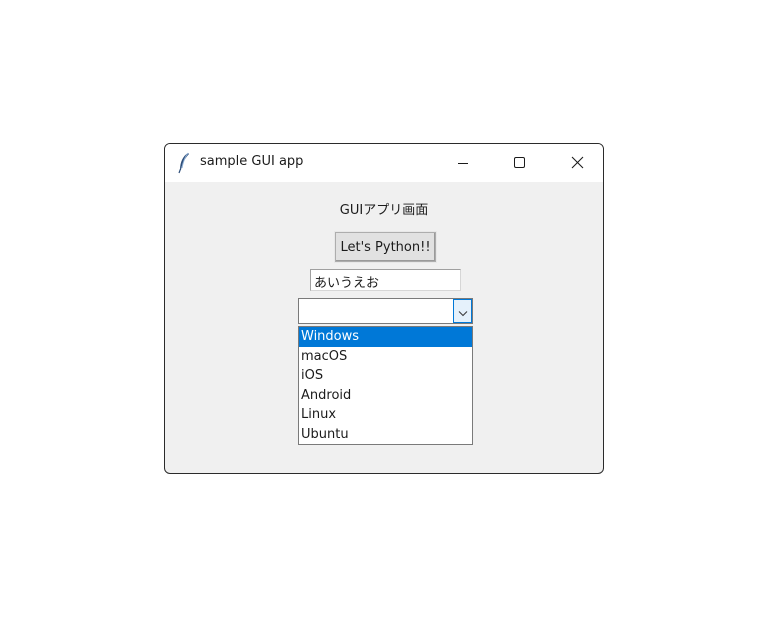  What do you see at coordinates (385, 247) in the screenshot?
I see `lets-python-button: Let's Python!!` at bounding box center [385, 247].